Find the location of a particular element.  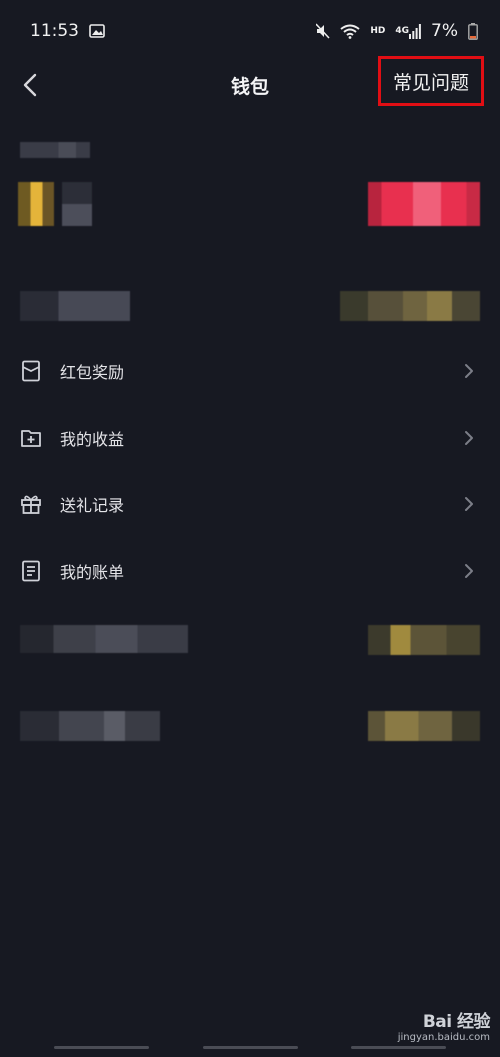

cellular-signal-icon: 4G is located at coordinates (408, 31).